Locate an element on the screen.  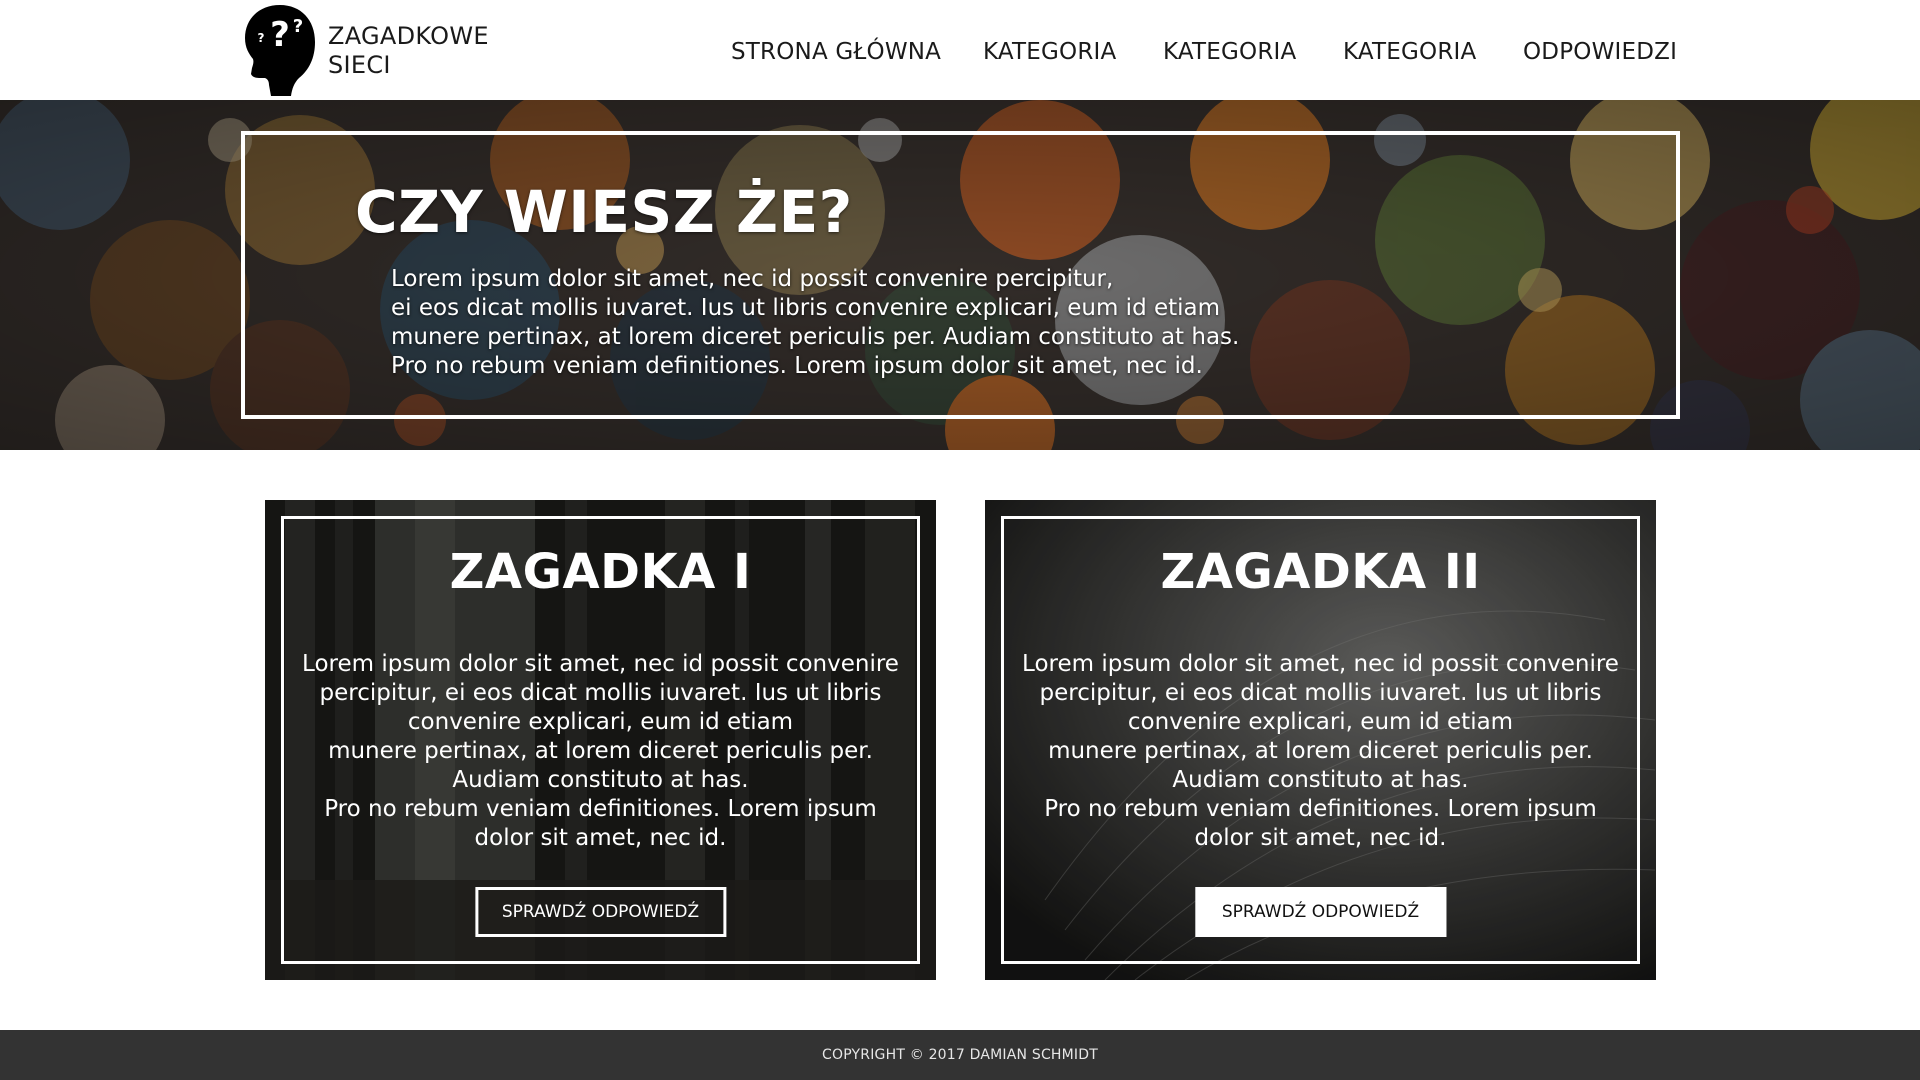
site-footer: COPYRIGHT © 2017 DAMIAN SCHMIDT is located at coordinates (960, 1055).